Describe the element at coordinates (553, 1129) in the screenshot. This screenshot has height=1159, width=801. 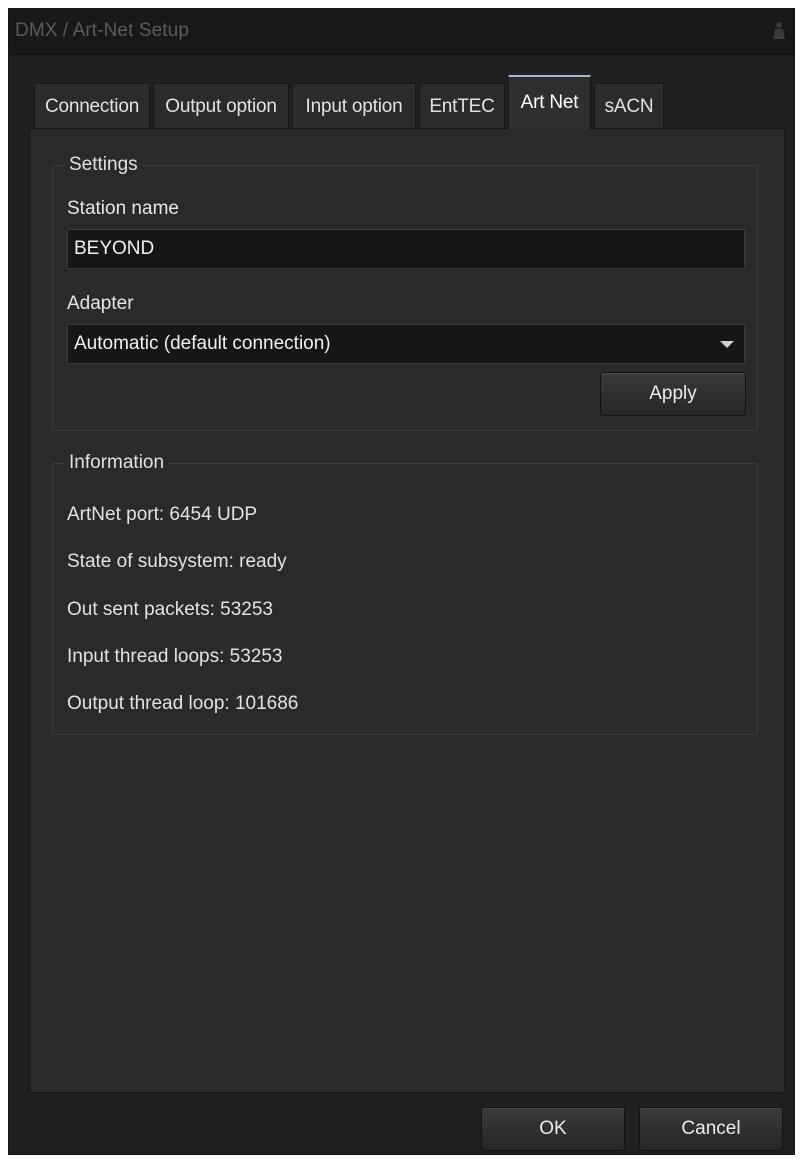
I see `ok-button: OK` at that location.